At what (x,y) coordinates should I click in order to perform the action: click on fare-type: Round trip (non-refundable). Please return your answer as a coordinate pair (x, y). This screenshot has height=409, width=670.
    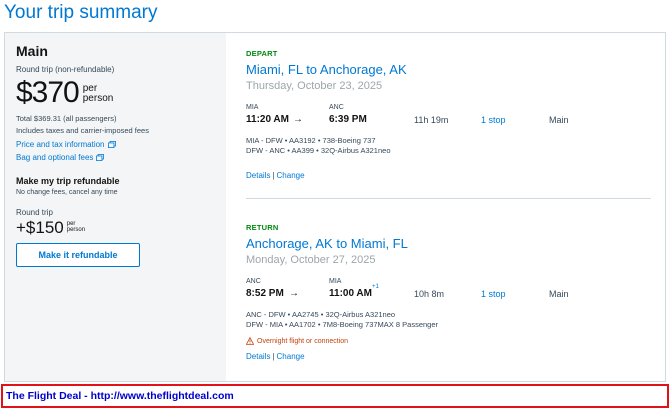
    Looking at the image, I should click on (65, 69).